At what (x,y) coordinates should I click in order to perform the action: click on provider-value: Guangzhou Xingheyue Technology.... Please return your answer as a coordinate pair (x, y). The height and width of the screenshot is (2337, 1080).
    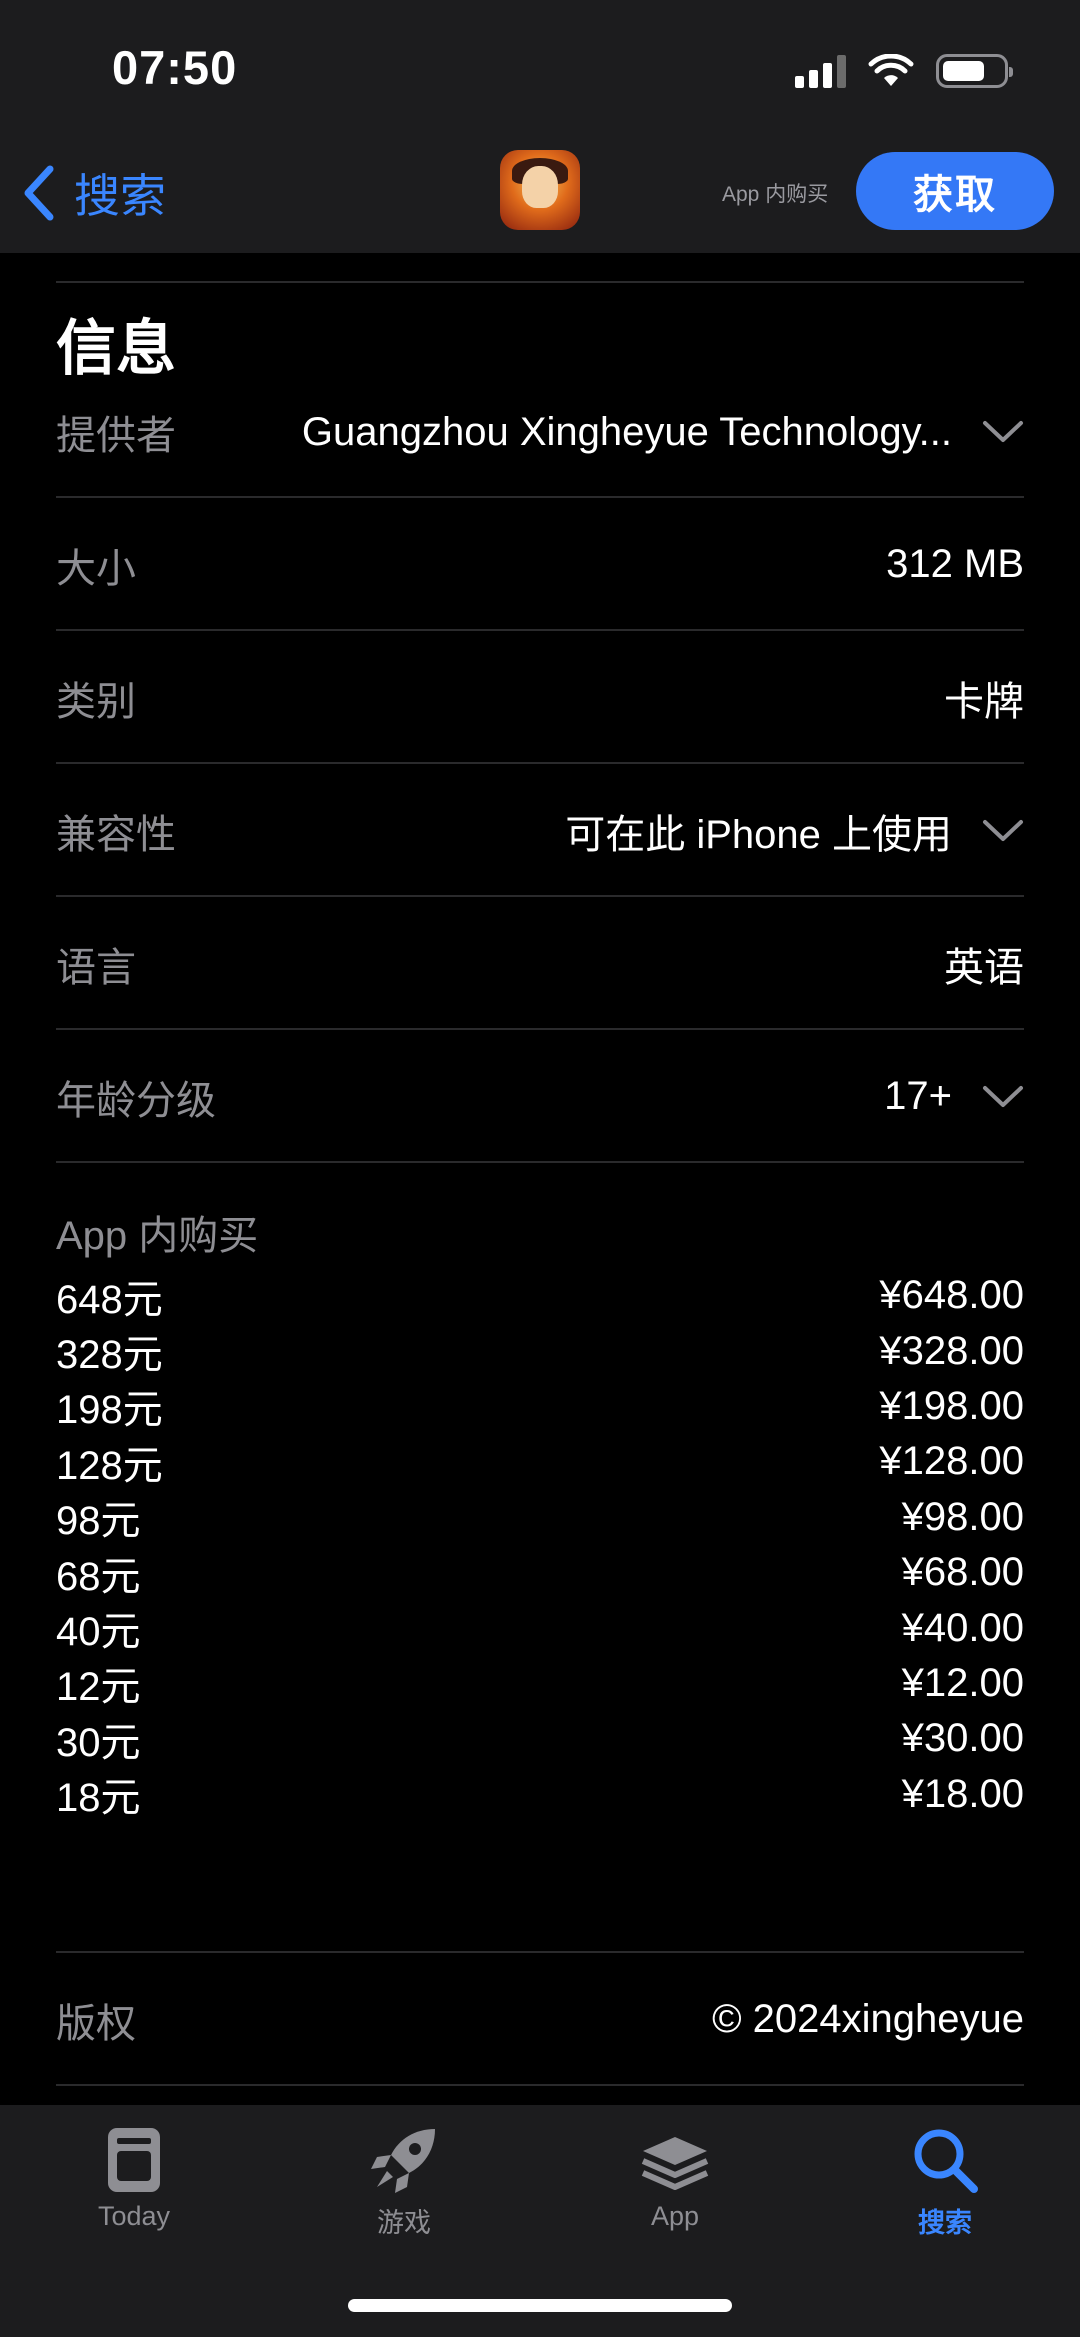
    Looking at the image, I should click on (626, 431).